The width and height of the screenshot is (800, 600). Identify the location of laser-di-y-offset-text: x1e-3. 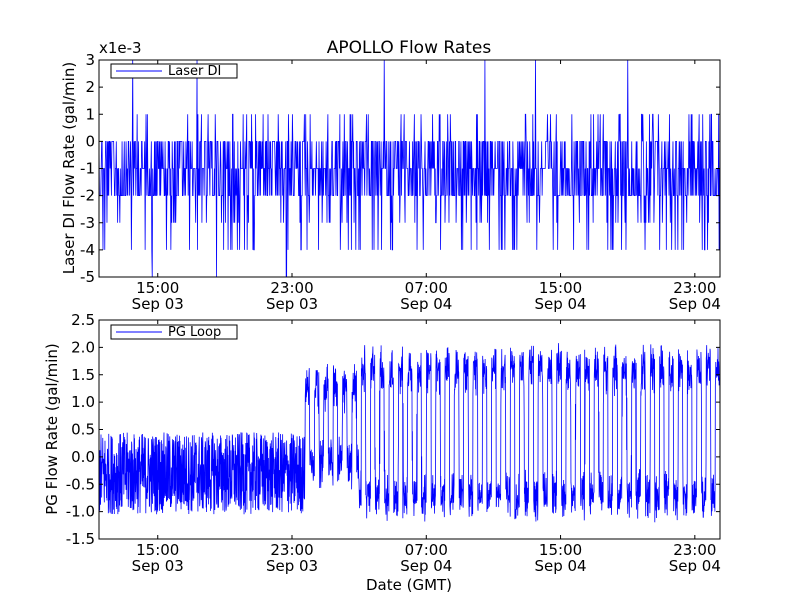
(120, 48).